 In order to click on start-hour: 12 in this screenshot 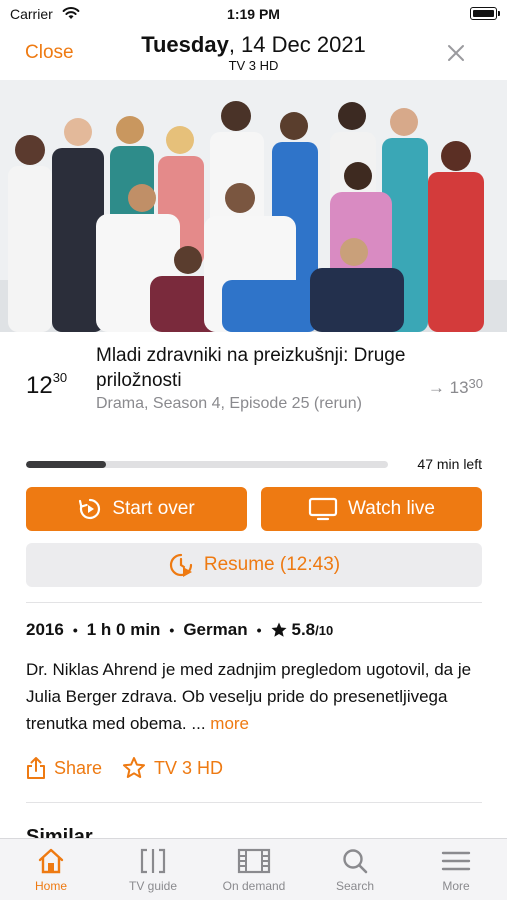, I will do `click(39, 385)`.